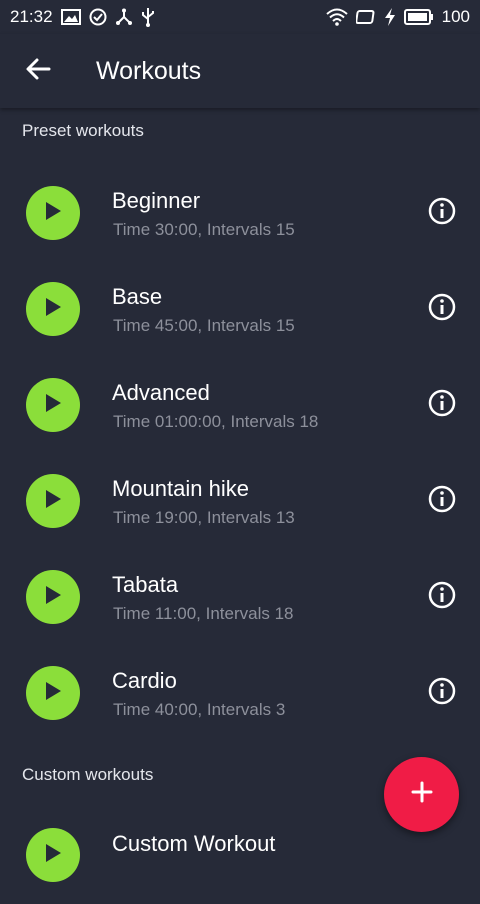  I want to click on workout-meta: Time 19:00, Intervals 13, so click(204, 517).